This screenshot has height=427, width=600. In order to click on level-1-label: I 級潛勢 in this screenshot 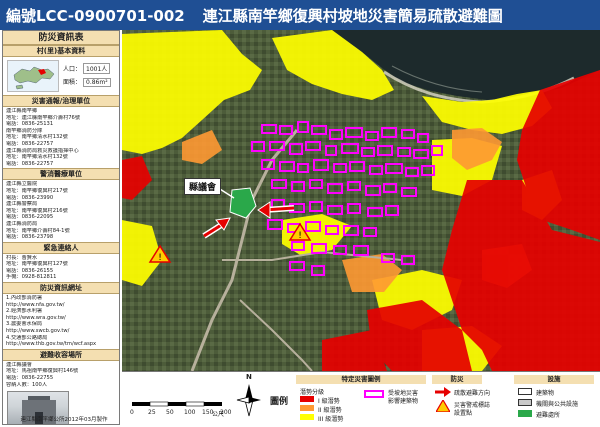, I will do `click(329, 401)`.